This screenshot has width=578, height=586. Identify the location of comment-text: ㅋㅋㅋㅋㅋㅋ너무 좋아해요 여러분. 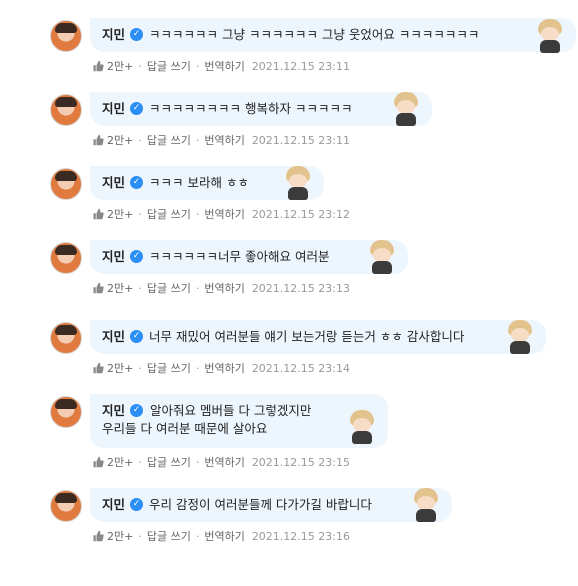
(239, 256).